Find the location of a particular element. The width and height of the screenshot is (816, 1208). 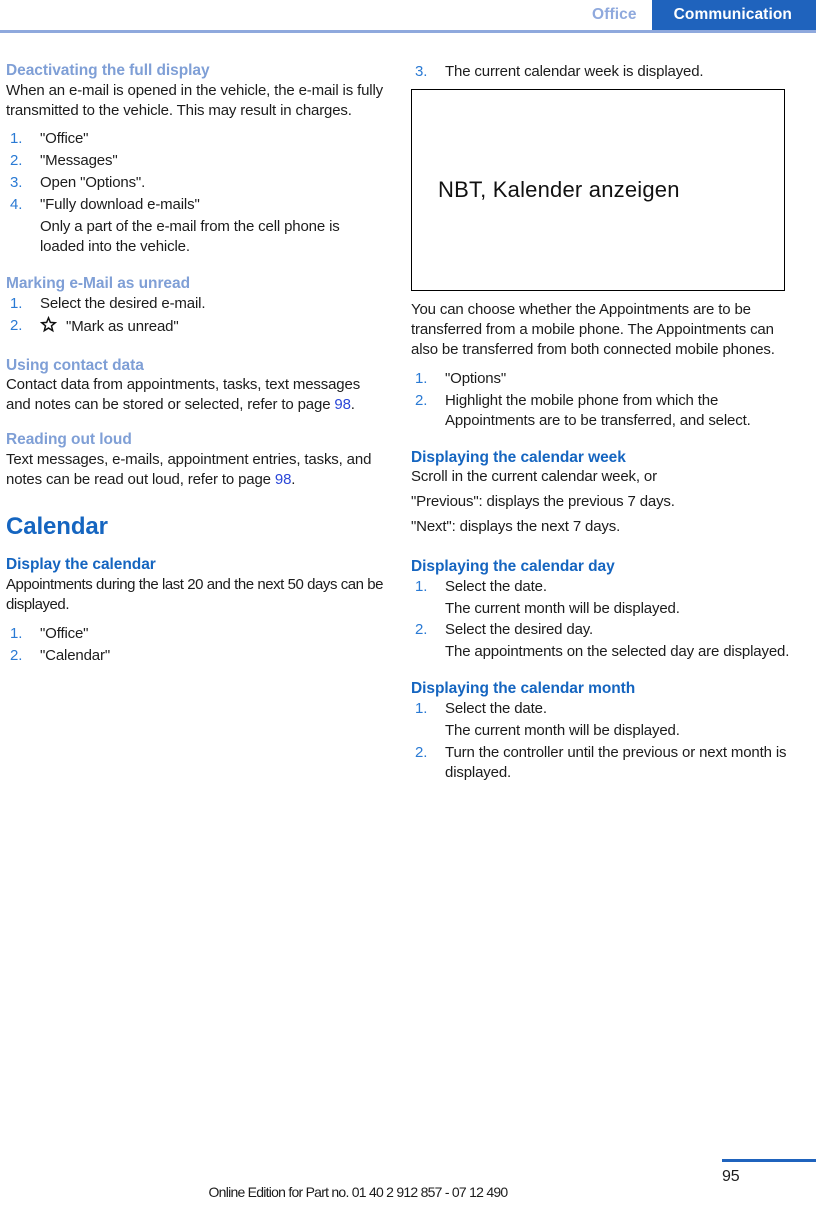

heading-deactivating-full-display: Deactivating the full display is located at coordinates (108, 70).